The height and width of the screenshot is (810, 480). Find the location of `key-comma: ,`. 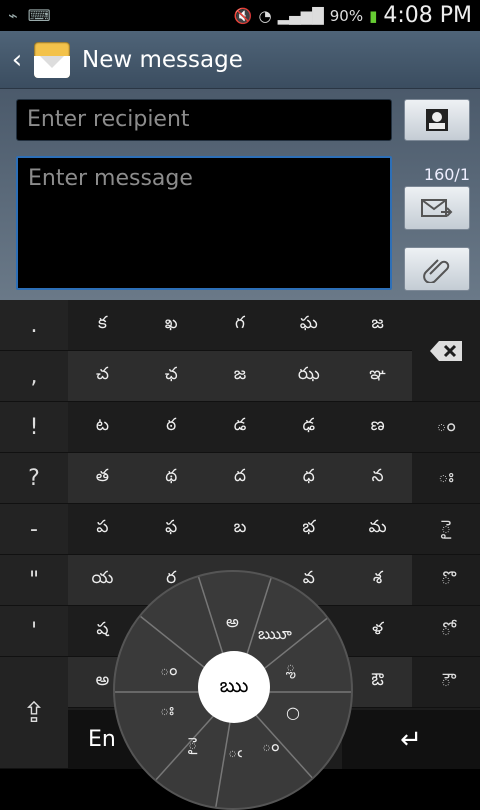

key-comma: , is located at coordinates (34, 376).